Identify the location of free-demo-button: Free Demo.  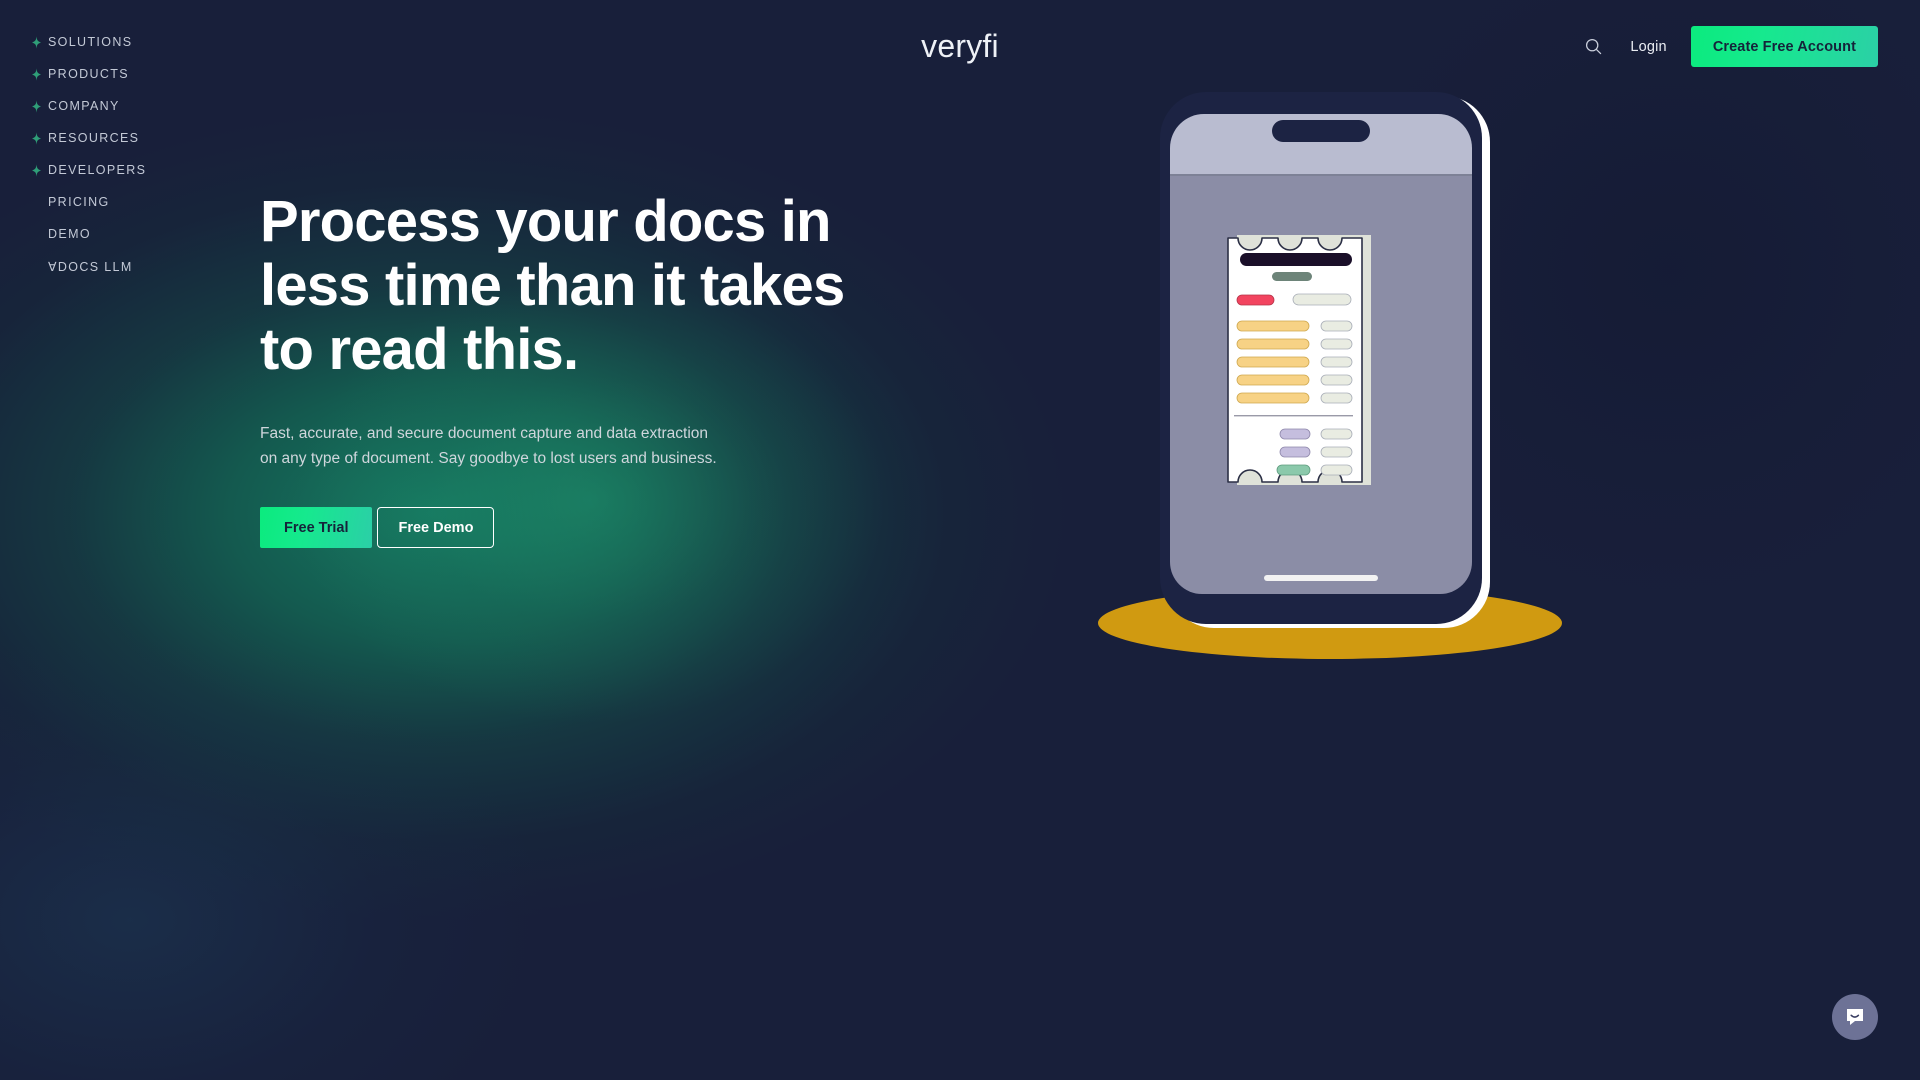
(436, 527).